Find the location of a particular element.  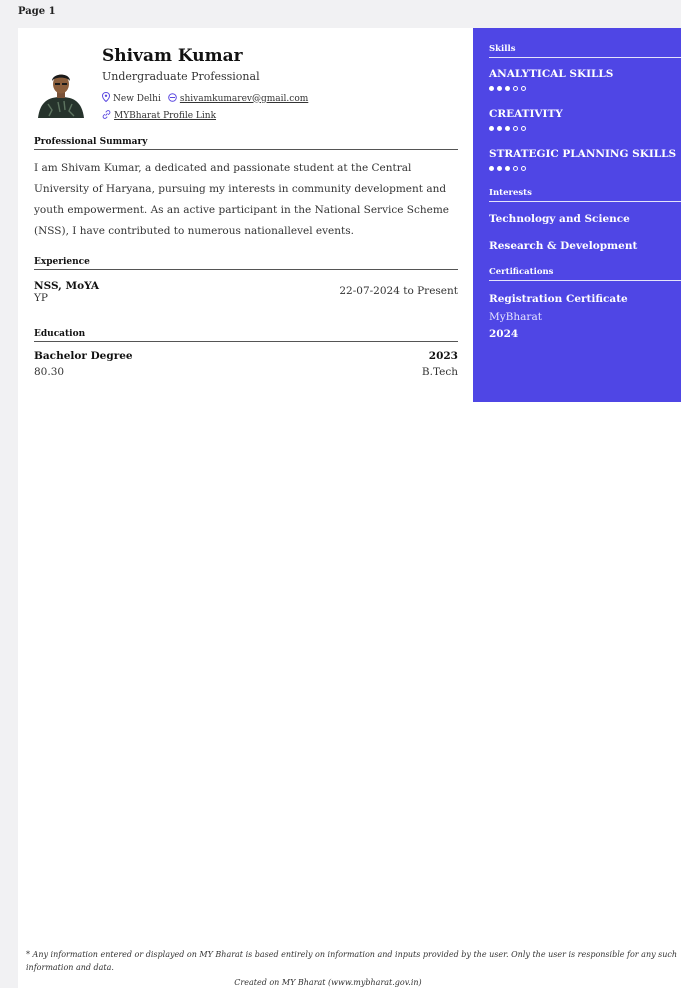

contact-row: New Delhi shivamkumarev@gmail.com is located at coordinates (204, 98).